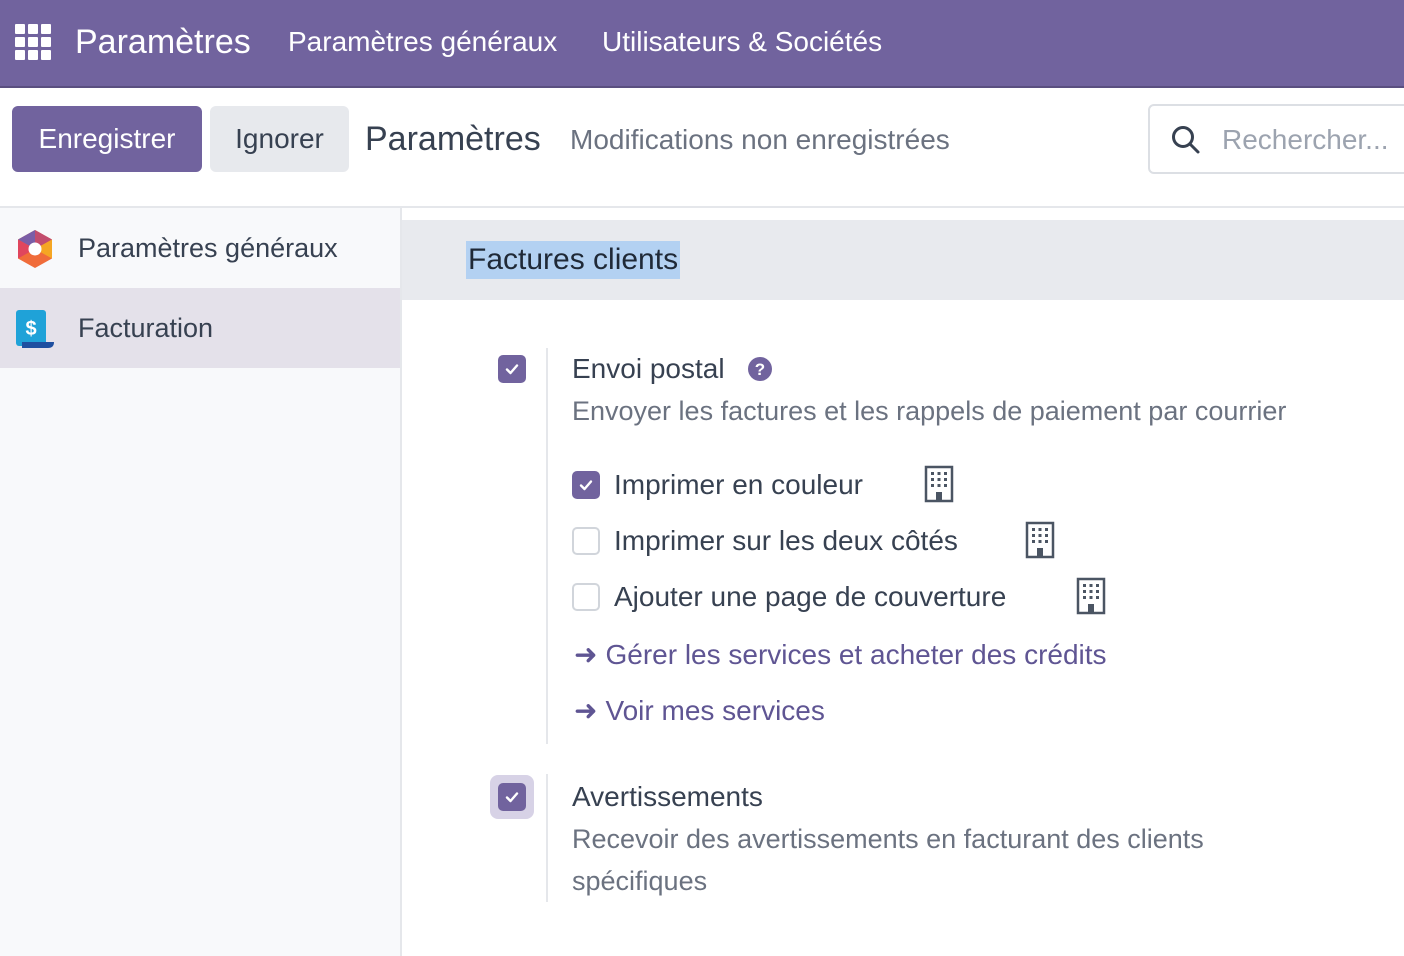  Describe the element at coordinates (422, 42) in the screenshot. I see `navbar-link-general-settings: Paramètres généraux` at that location.